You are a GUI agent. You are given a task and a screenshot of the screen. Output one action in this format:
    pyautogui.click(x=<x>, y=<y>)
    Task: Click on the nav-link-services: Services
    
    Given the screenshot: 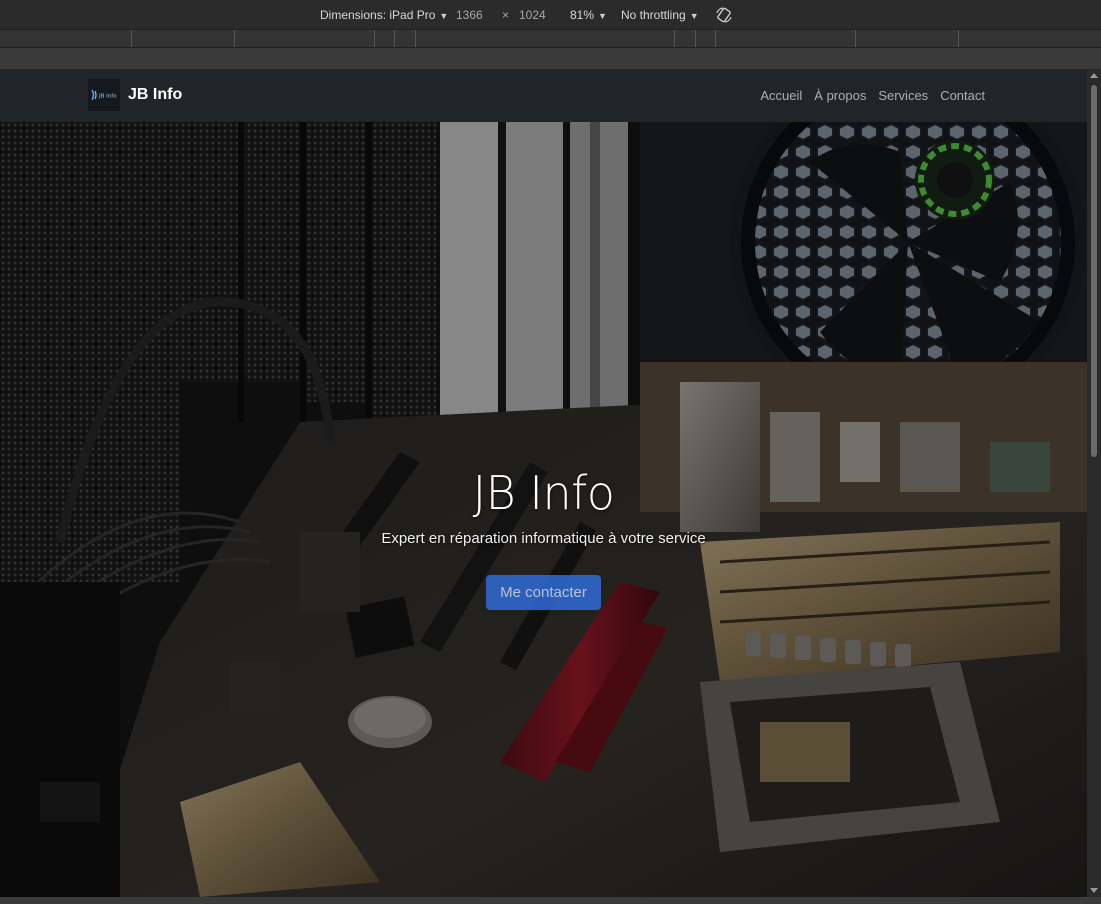 What is the action you would take?
    pyautogui.click(x=903, y=95)
    